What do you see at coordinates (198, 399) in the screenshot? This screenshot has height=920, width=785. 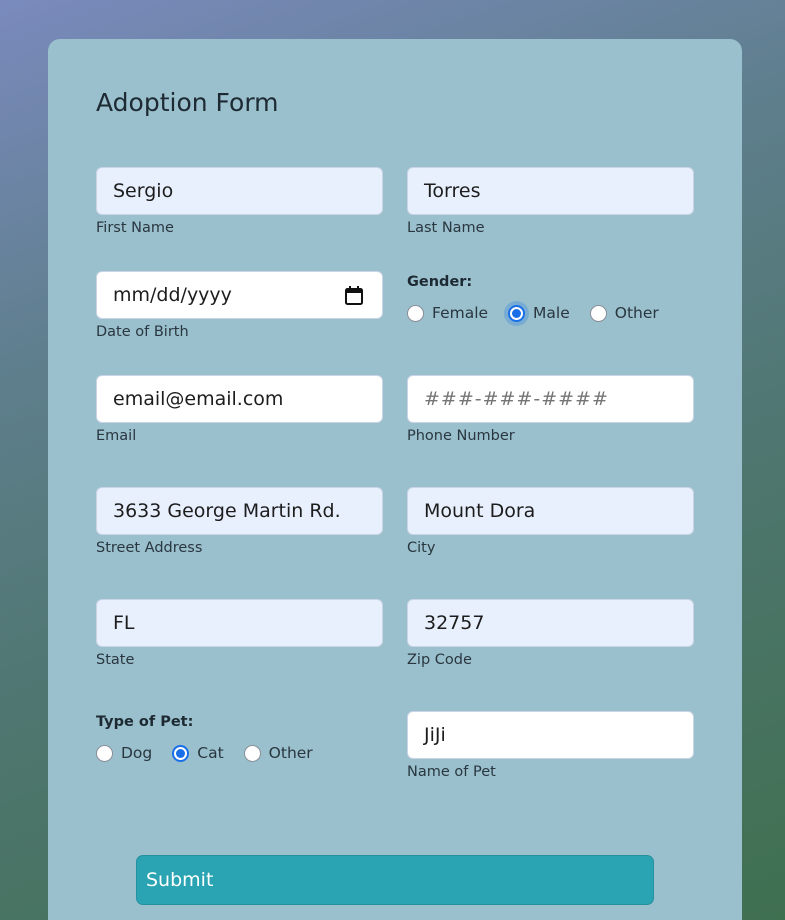 I see `email-value: email@email.com` at bounding box center [198, 399].